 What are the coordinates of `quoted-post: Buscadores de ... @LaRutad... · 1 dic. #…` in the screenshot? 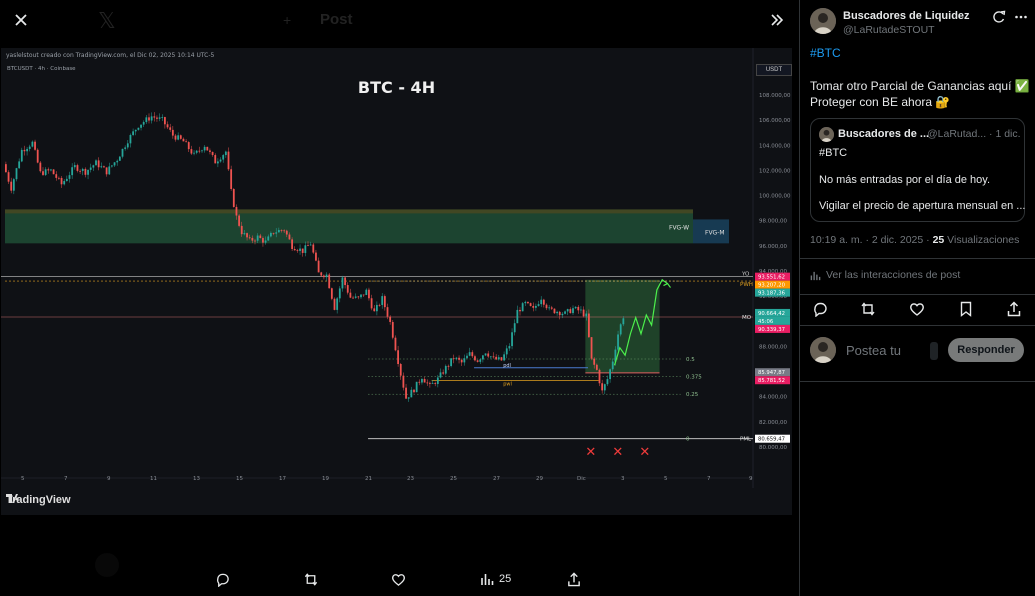 It's located at (917, 170).